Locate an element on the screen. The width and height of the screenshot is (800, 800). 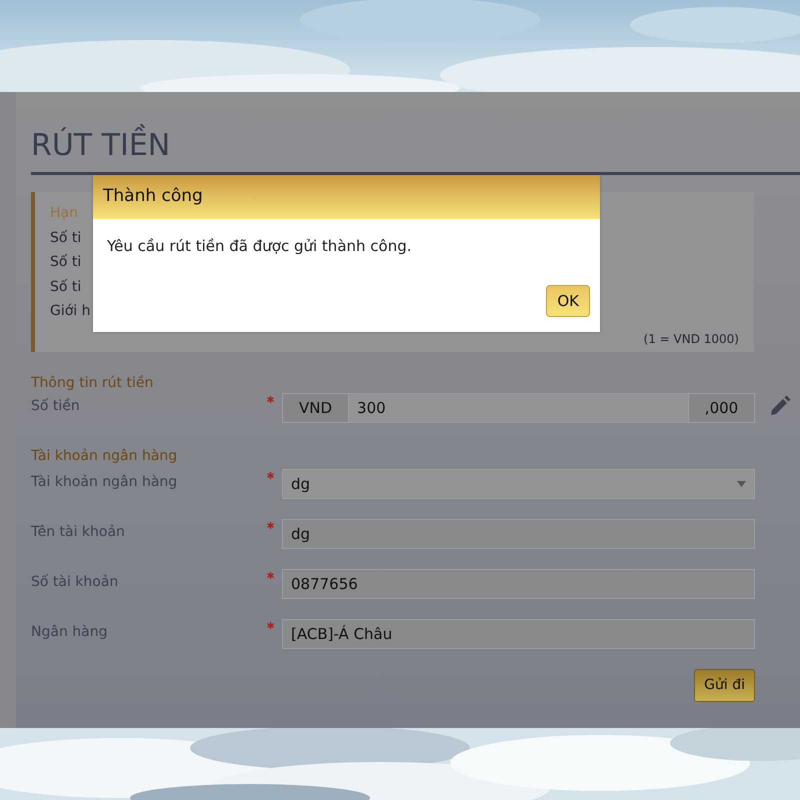
pencil-icon is located at coordinates (780, 406).